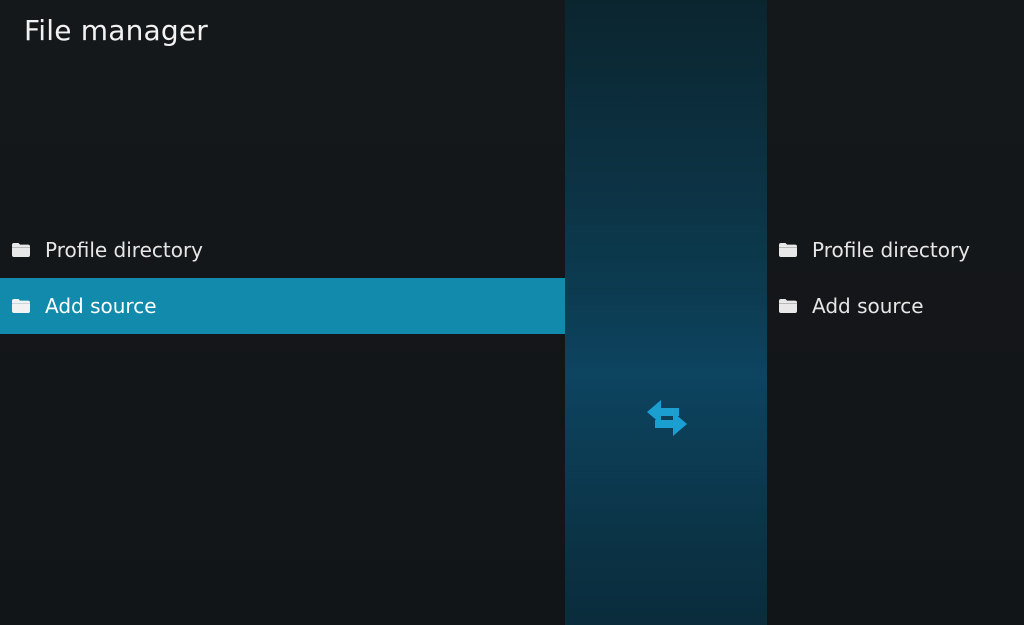  I want to click on left-item-profile-directory: Profile directory, so click(282, 250).